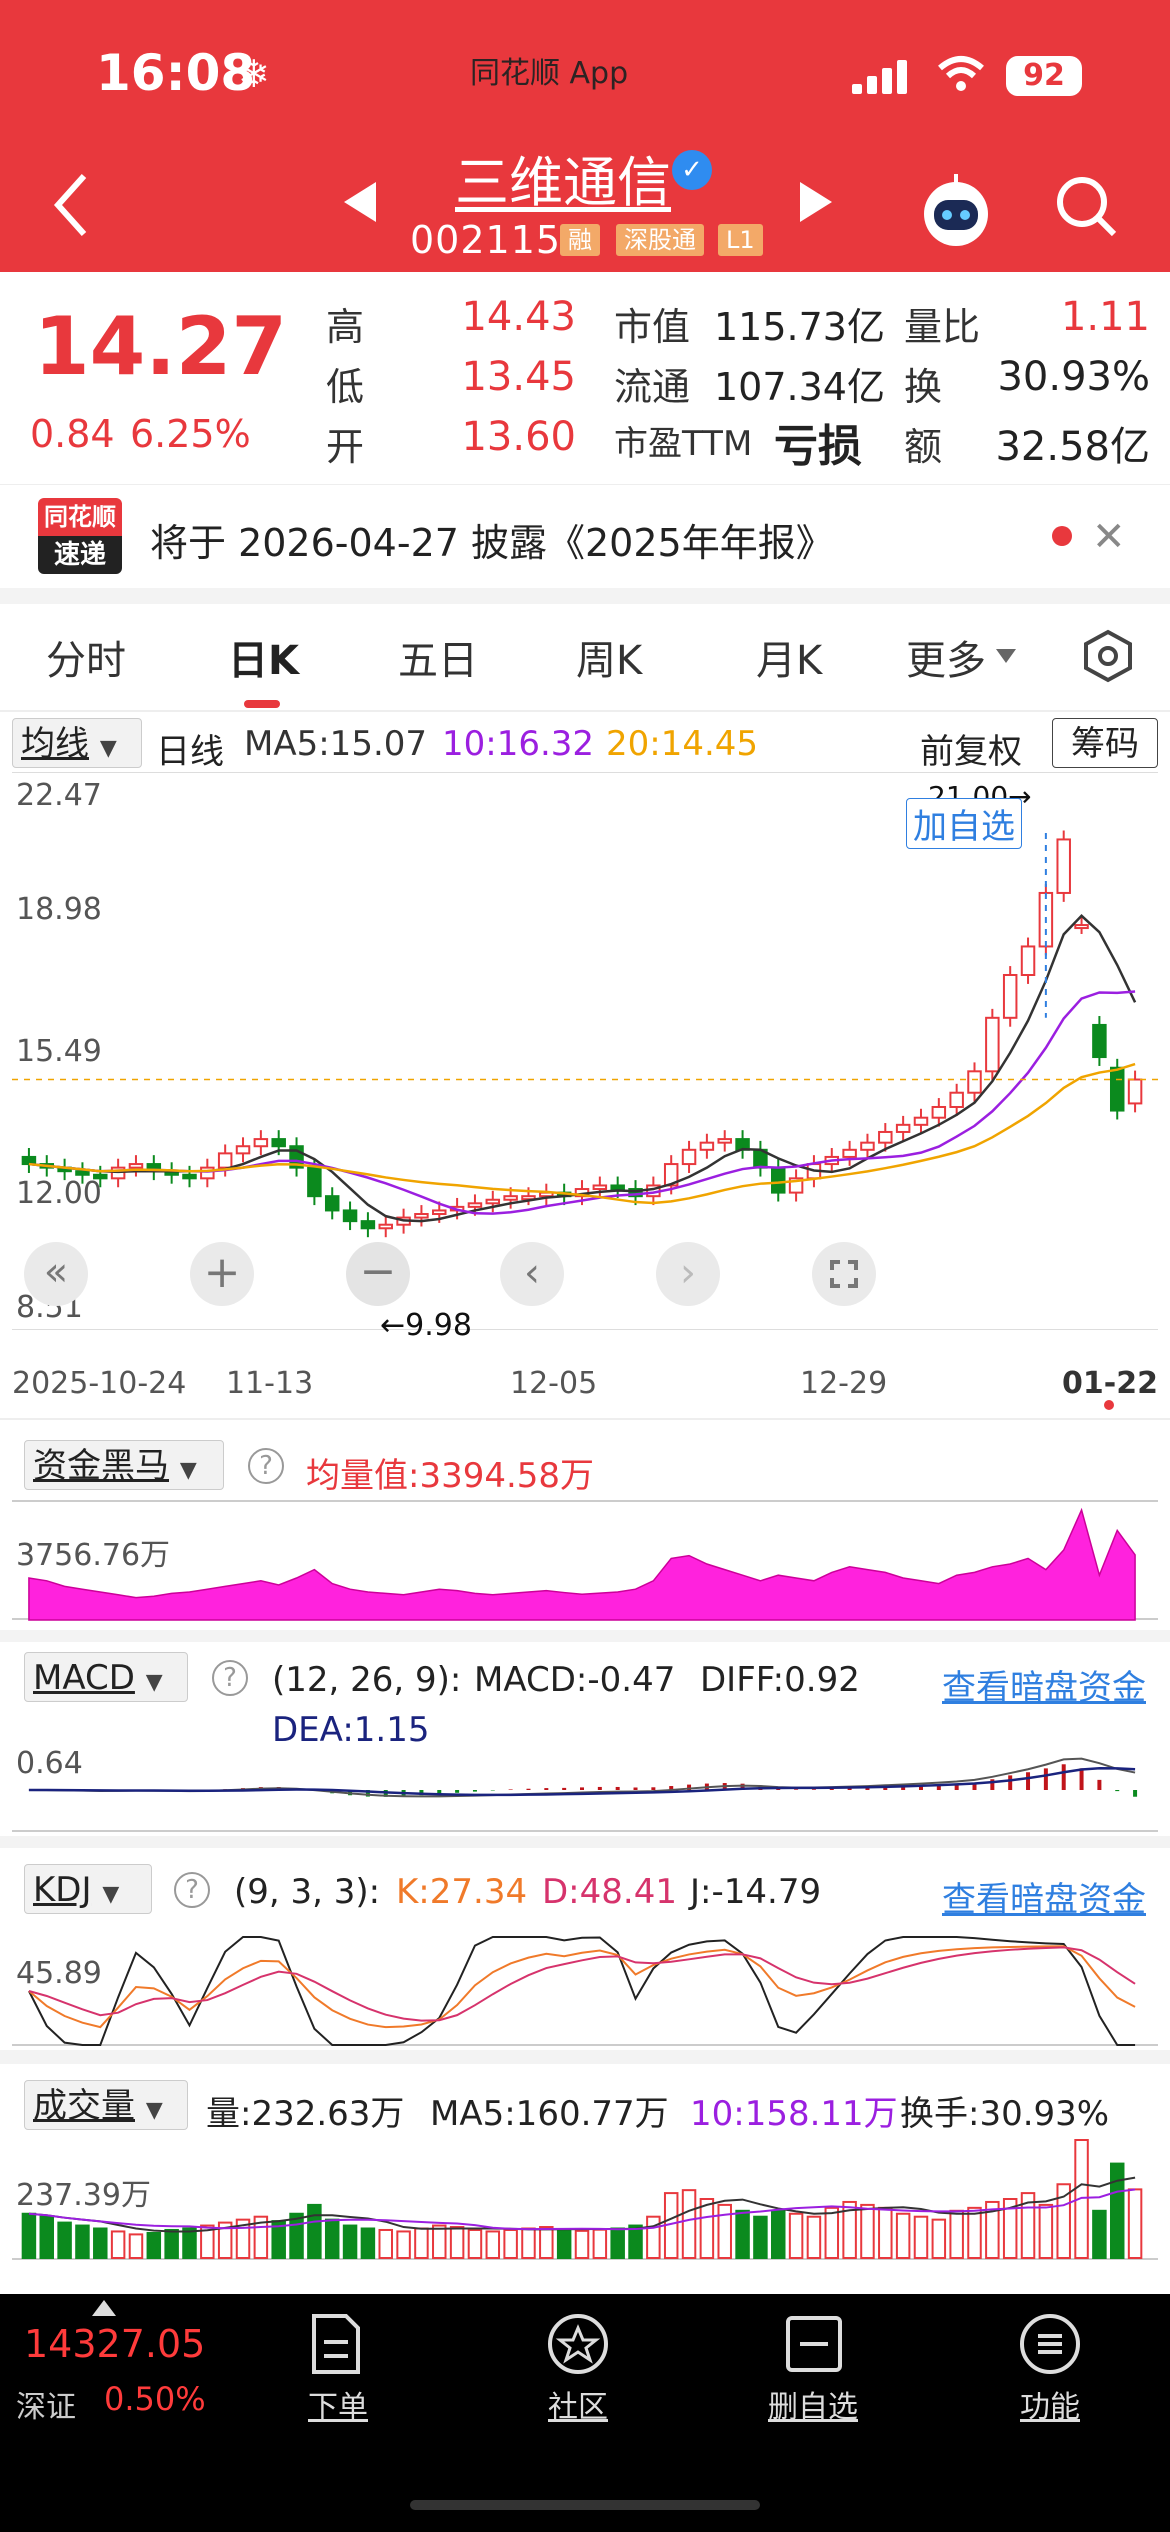 This screenshot has width=1170, height=2532. I want to click on latest-dot, so click(1109, 1405).